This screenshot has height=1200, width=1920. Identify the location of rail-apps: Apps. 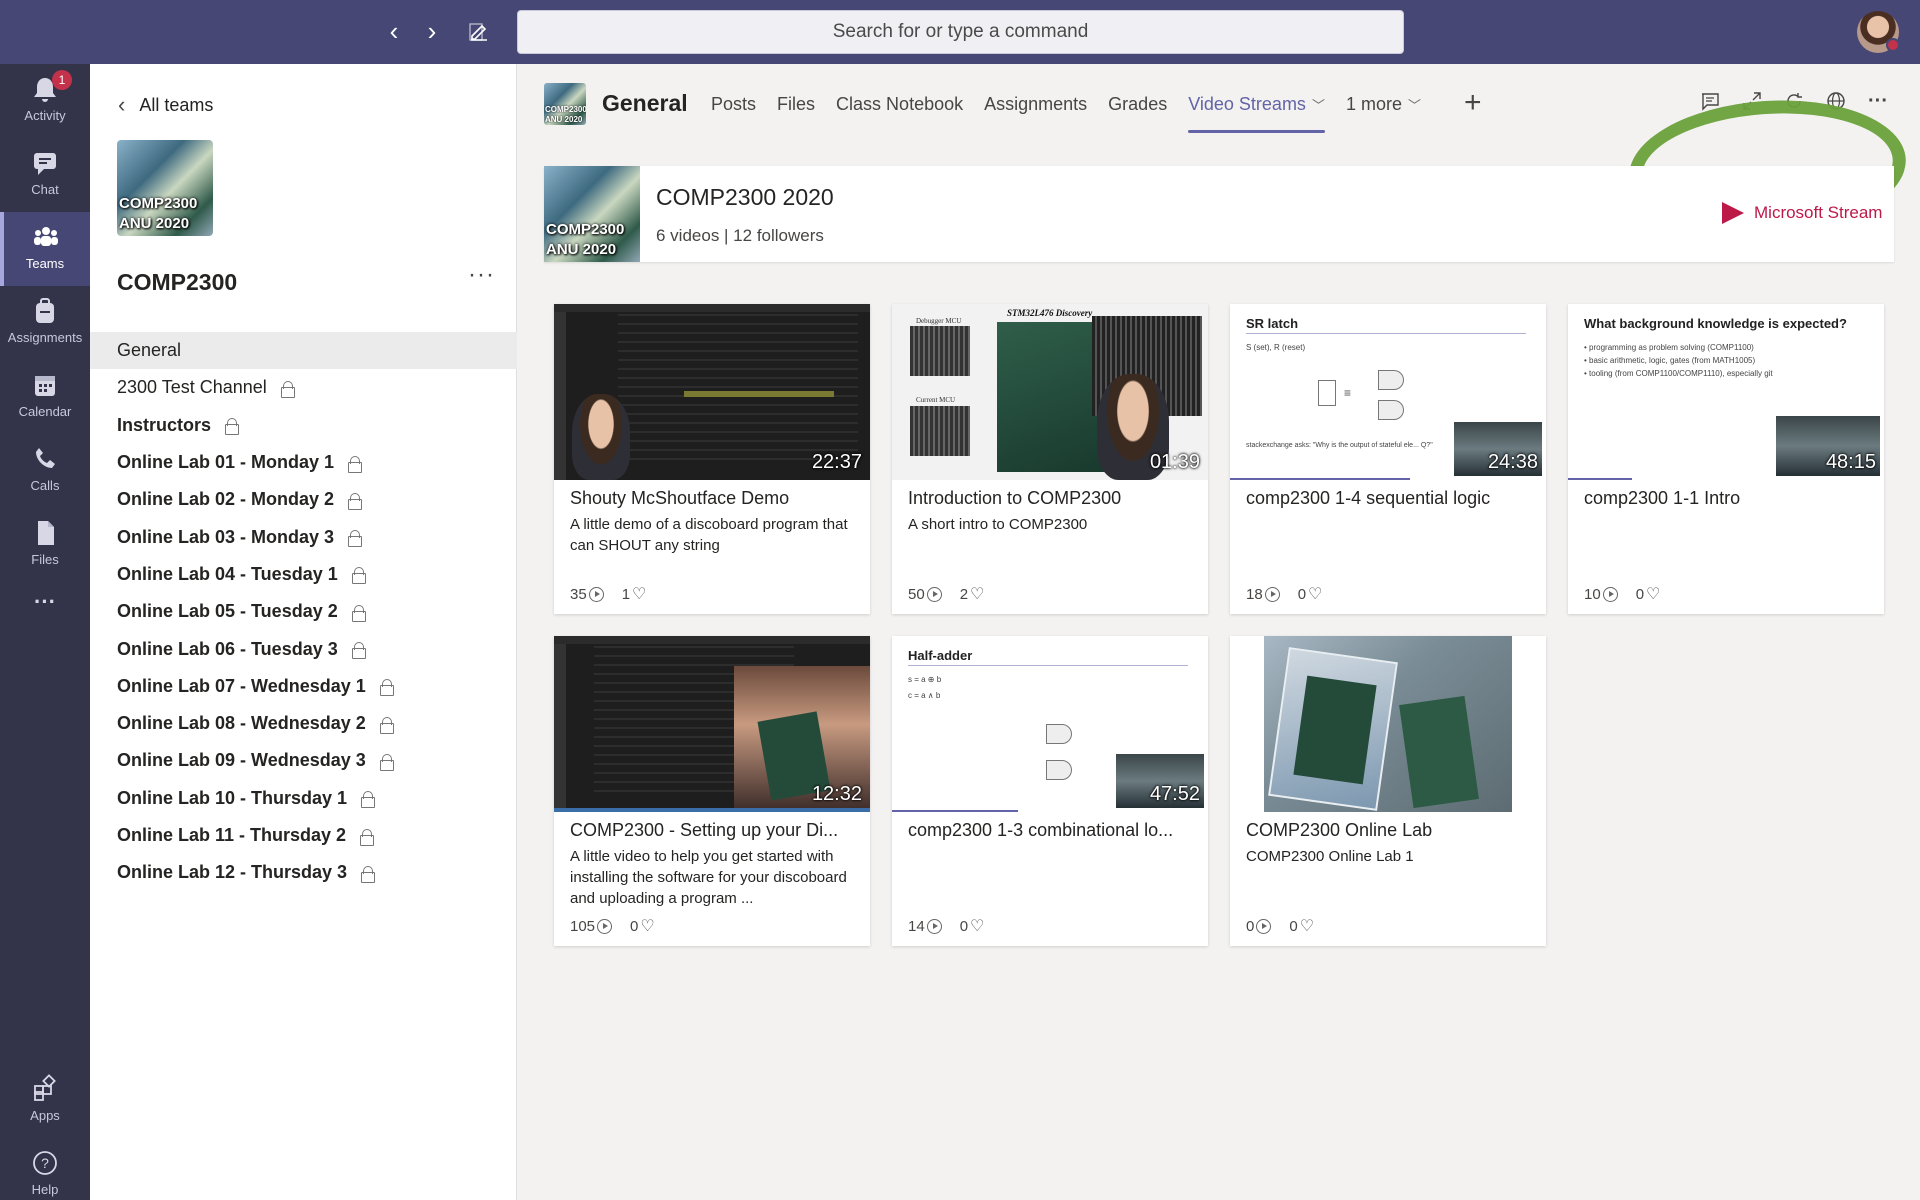
(45, 1101).